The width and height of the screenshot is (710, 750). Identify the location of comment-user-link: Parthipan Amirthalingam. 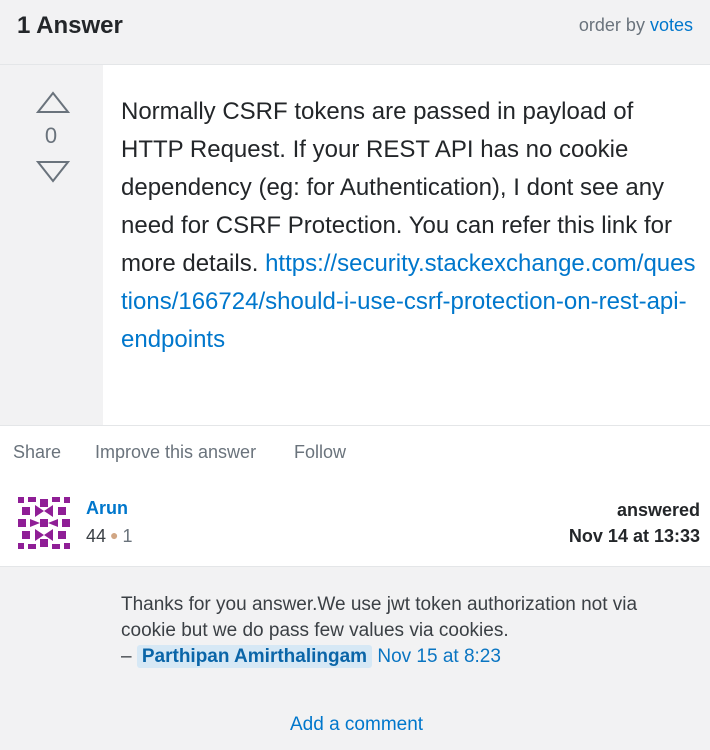
(254, 656).